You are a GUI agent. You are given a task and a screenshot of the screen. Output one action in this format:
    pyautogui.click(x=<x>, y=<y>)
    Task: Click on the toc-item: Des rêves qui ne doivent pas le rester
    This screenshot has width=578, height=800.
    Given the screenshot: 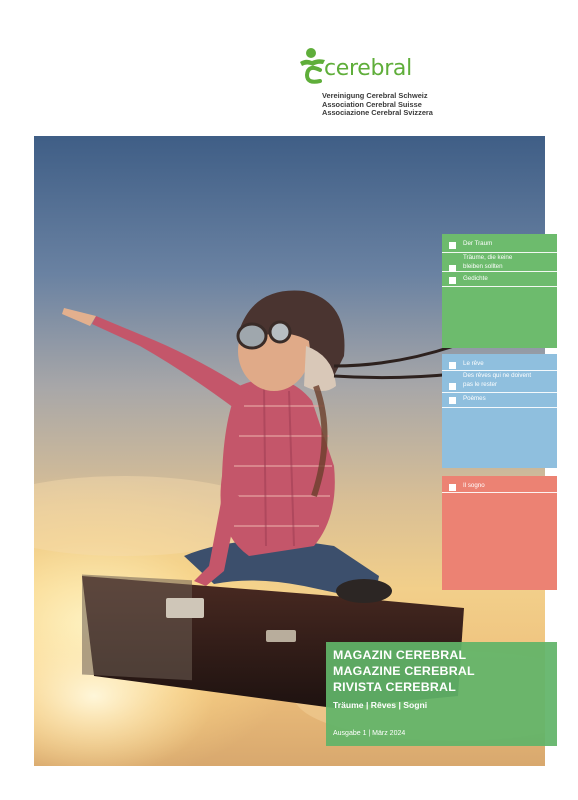 What is the action you would take?
    pyautogui.click(x=501, y=383)
    